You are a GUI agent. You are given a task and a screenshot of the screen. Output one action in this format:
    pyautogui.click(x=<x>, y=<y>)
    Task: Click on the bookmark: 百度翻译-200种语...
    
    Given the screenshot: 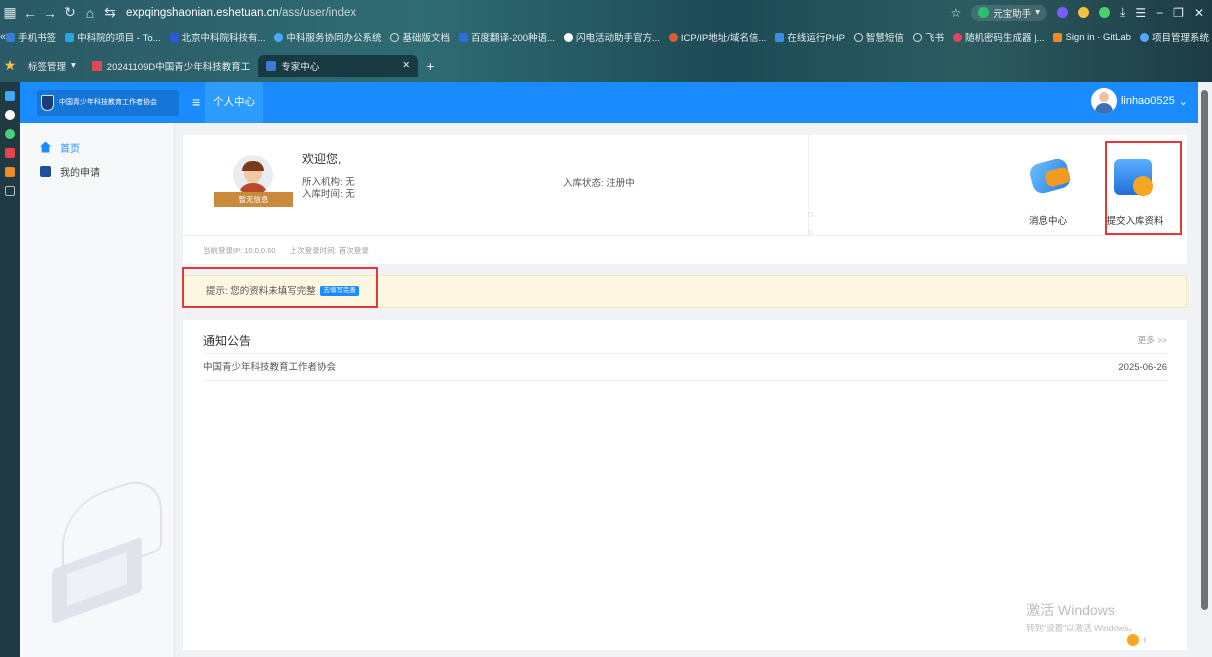 What is the action you would take?
    pyautogui.click(x=507, y=37)
    